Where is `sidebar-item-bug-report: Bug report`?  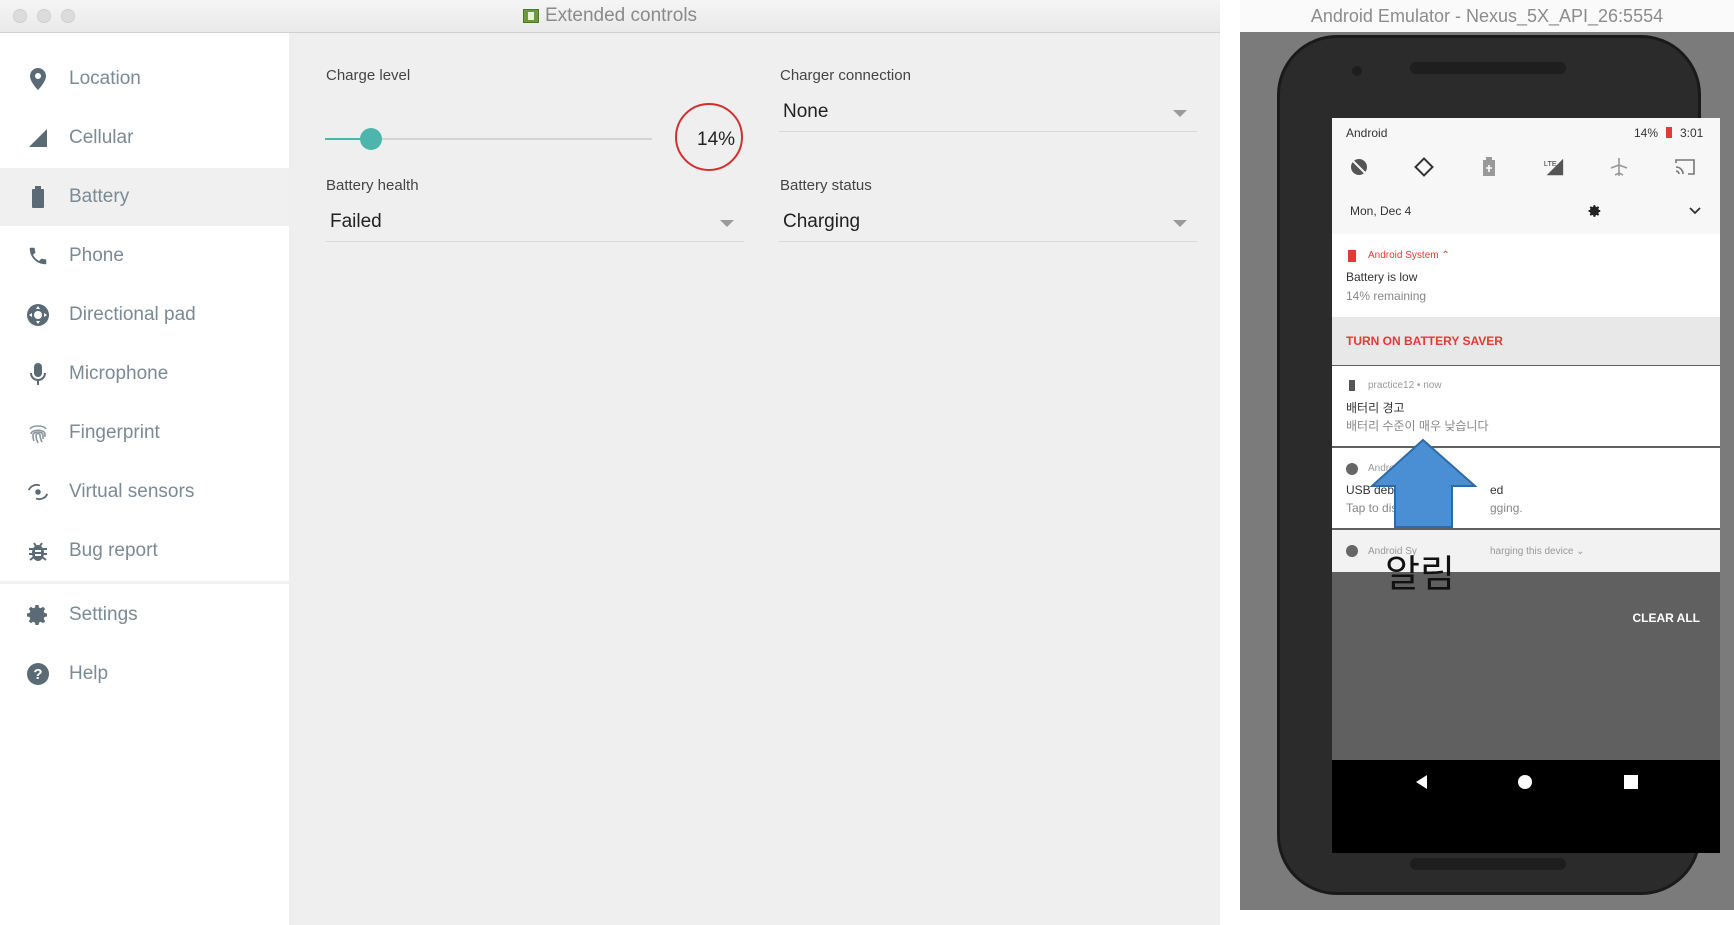 sidebar-item-bug-report: Bug report is located at coordinates (144, 551).